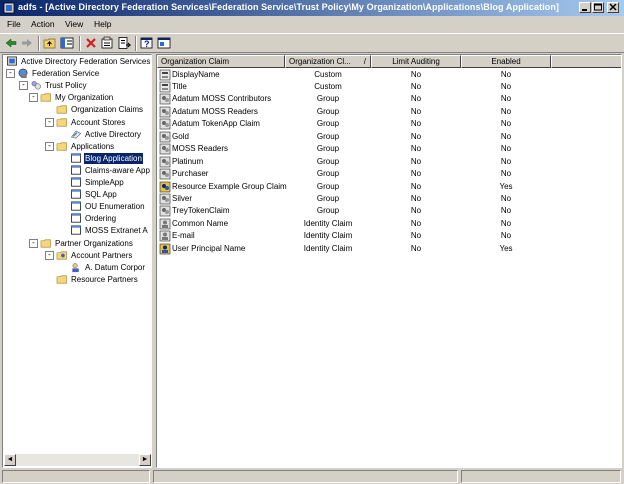  I want to click on menu-action: Action, so click(43, 24).